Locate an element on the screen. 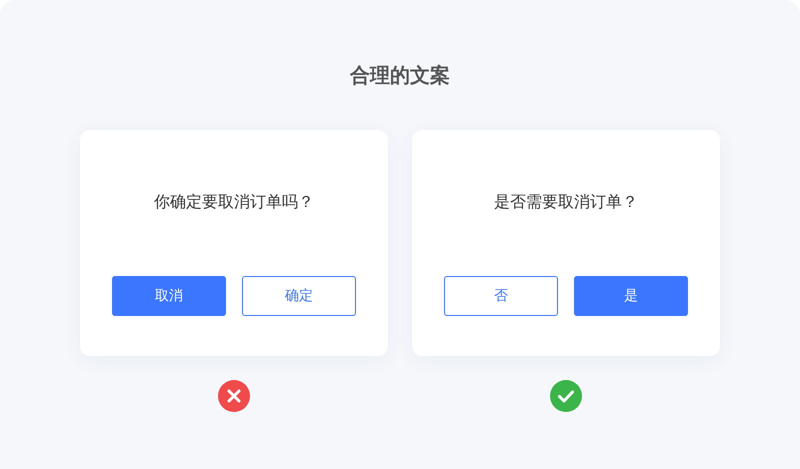 The height and width of the screenshot is (469, 800). check-icon is located at coordinates (566, 396).